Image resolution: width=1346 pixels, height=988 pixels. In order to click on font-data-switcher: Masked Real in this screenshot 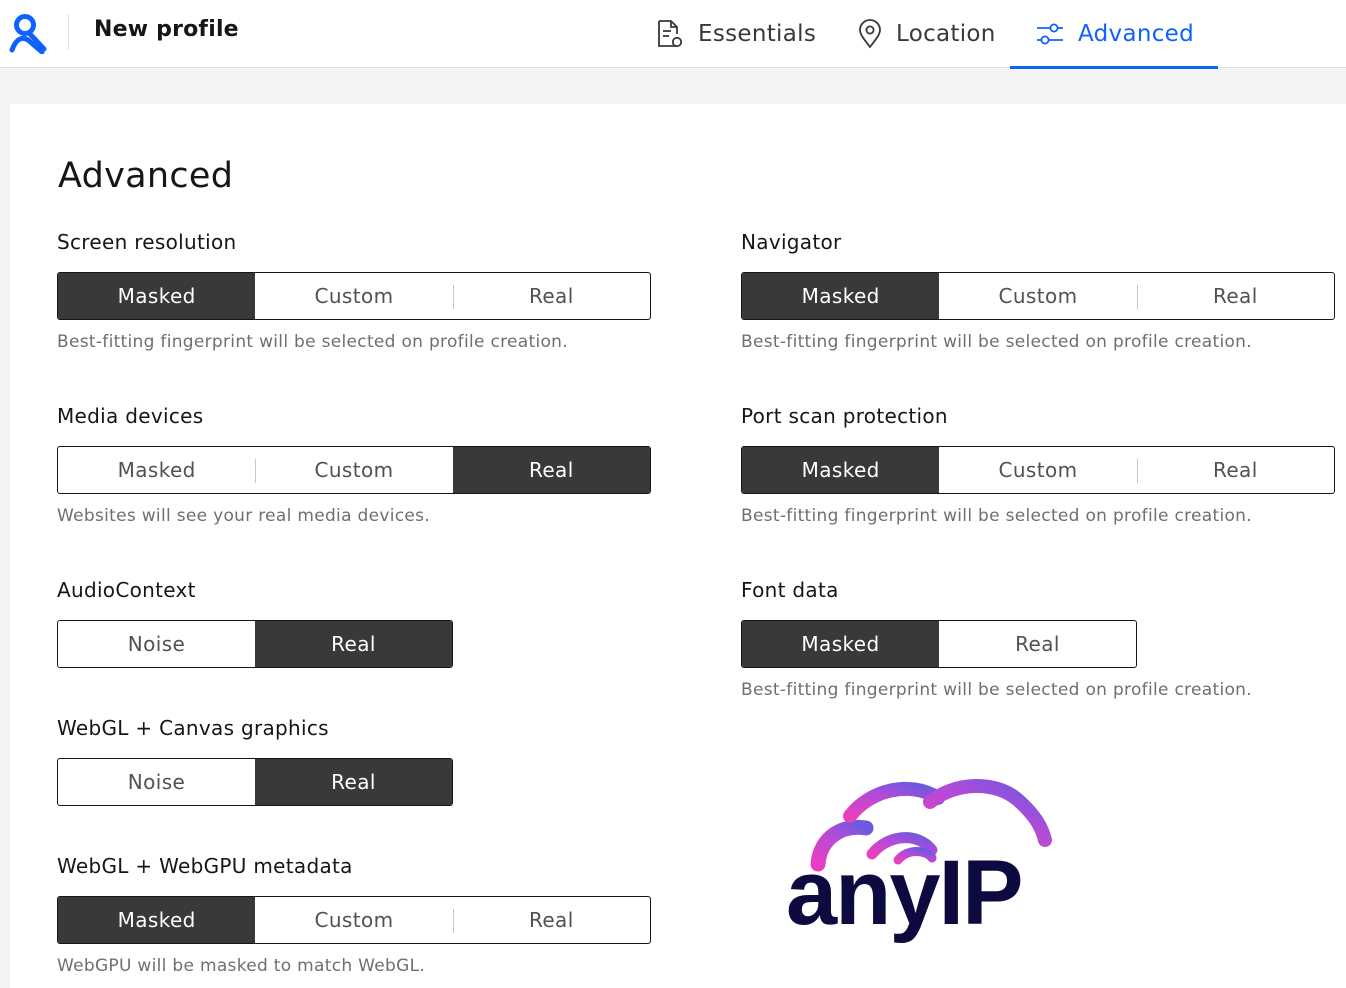, I will do `click(939, 644)`.